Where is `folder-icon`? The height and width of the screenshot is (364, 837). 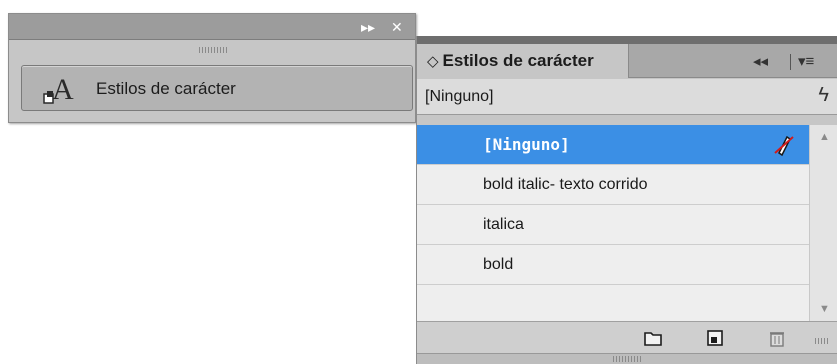
folder-icon is located at coordinates (653, 338).